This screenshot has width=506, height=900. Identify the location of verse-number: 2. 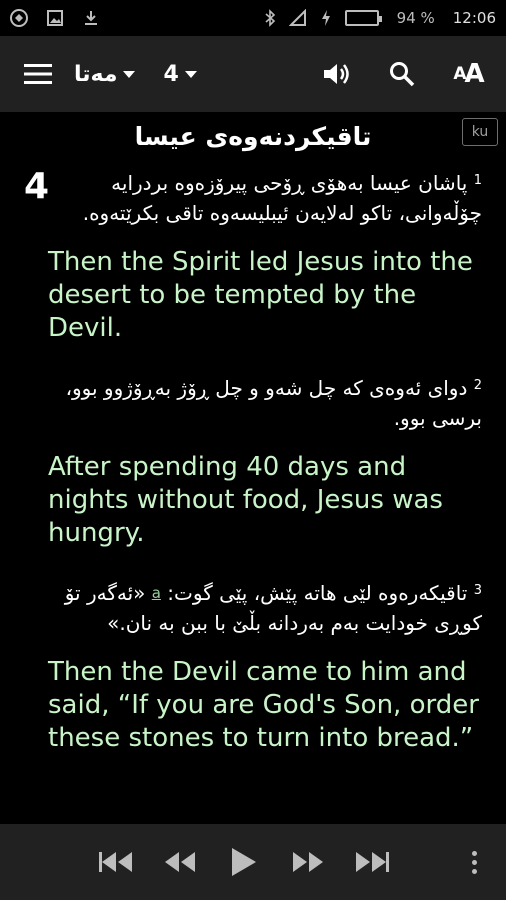
(477, 385).